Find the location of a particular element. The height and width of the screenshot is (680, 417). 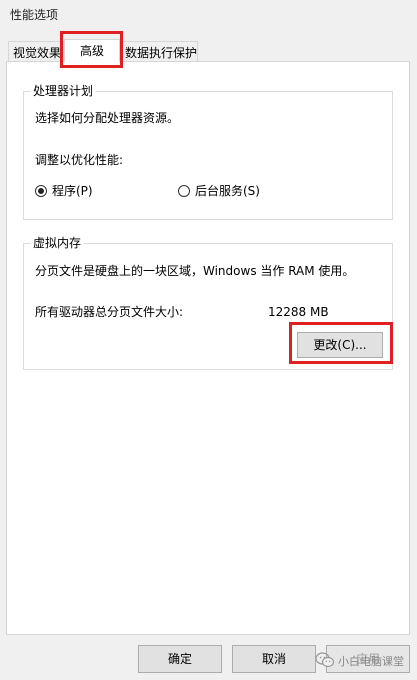

watermark: 小白电脑课堂 is located at coordinates (365, 661).